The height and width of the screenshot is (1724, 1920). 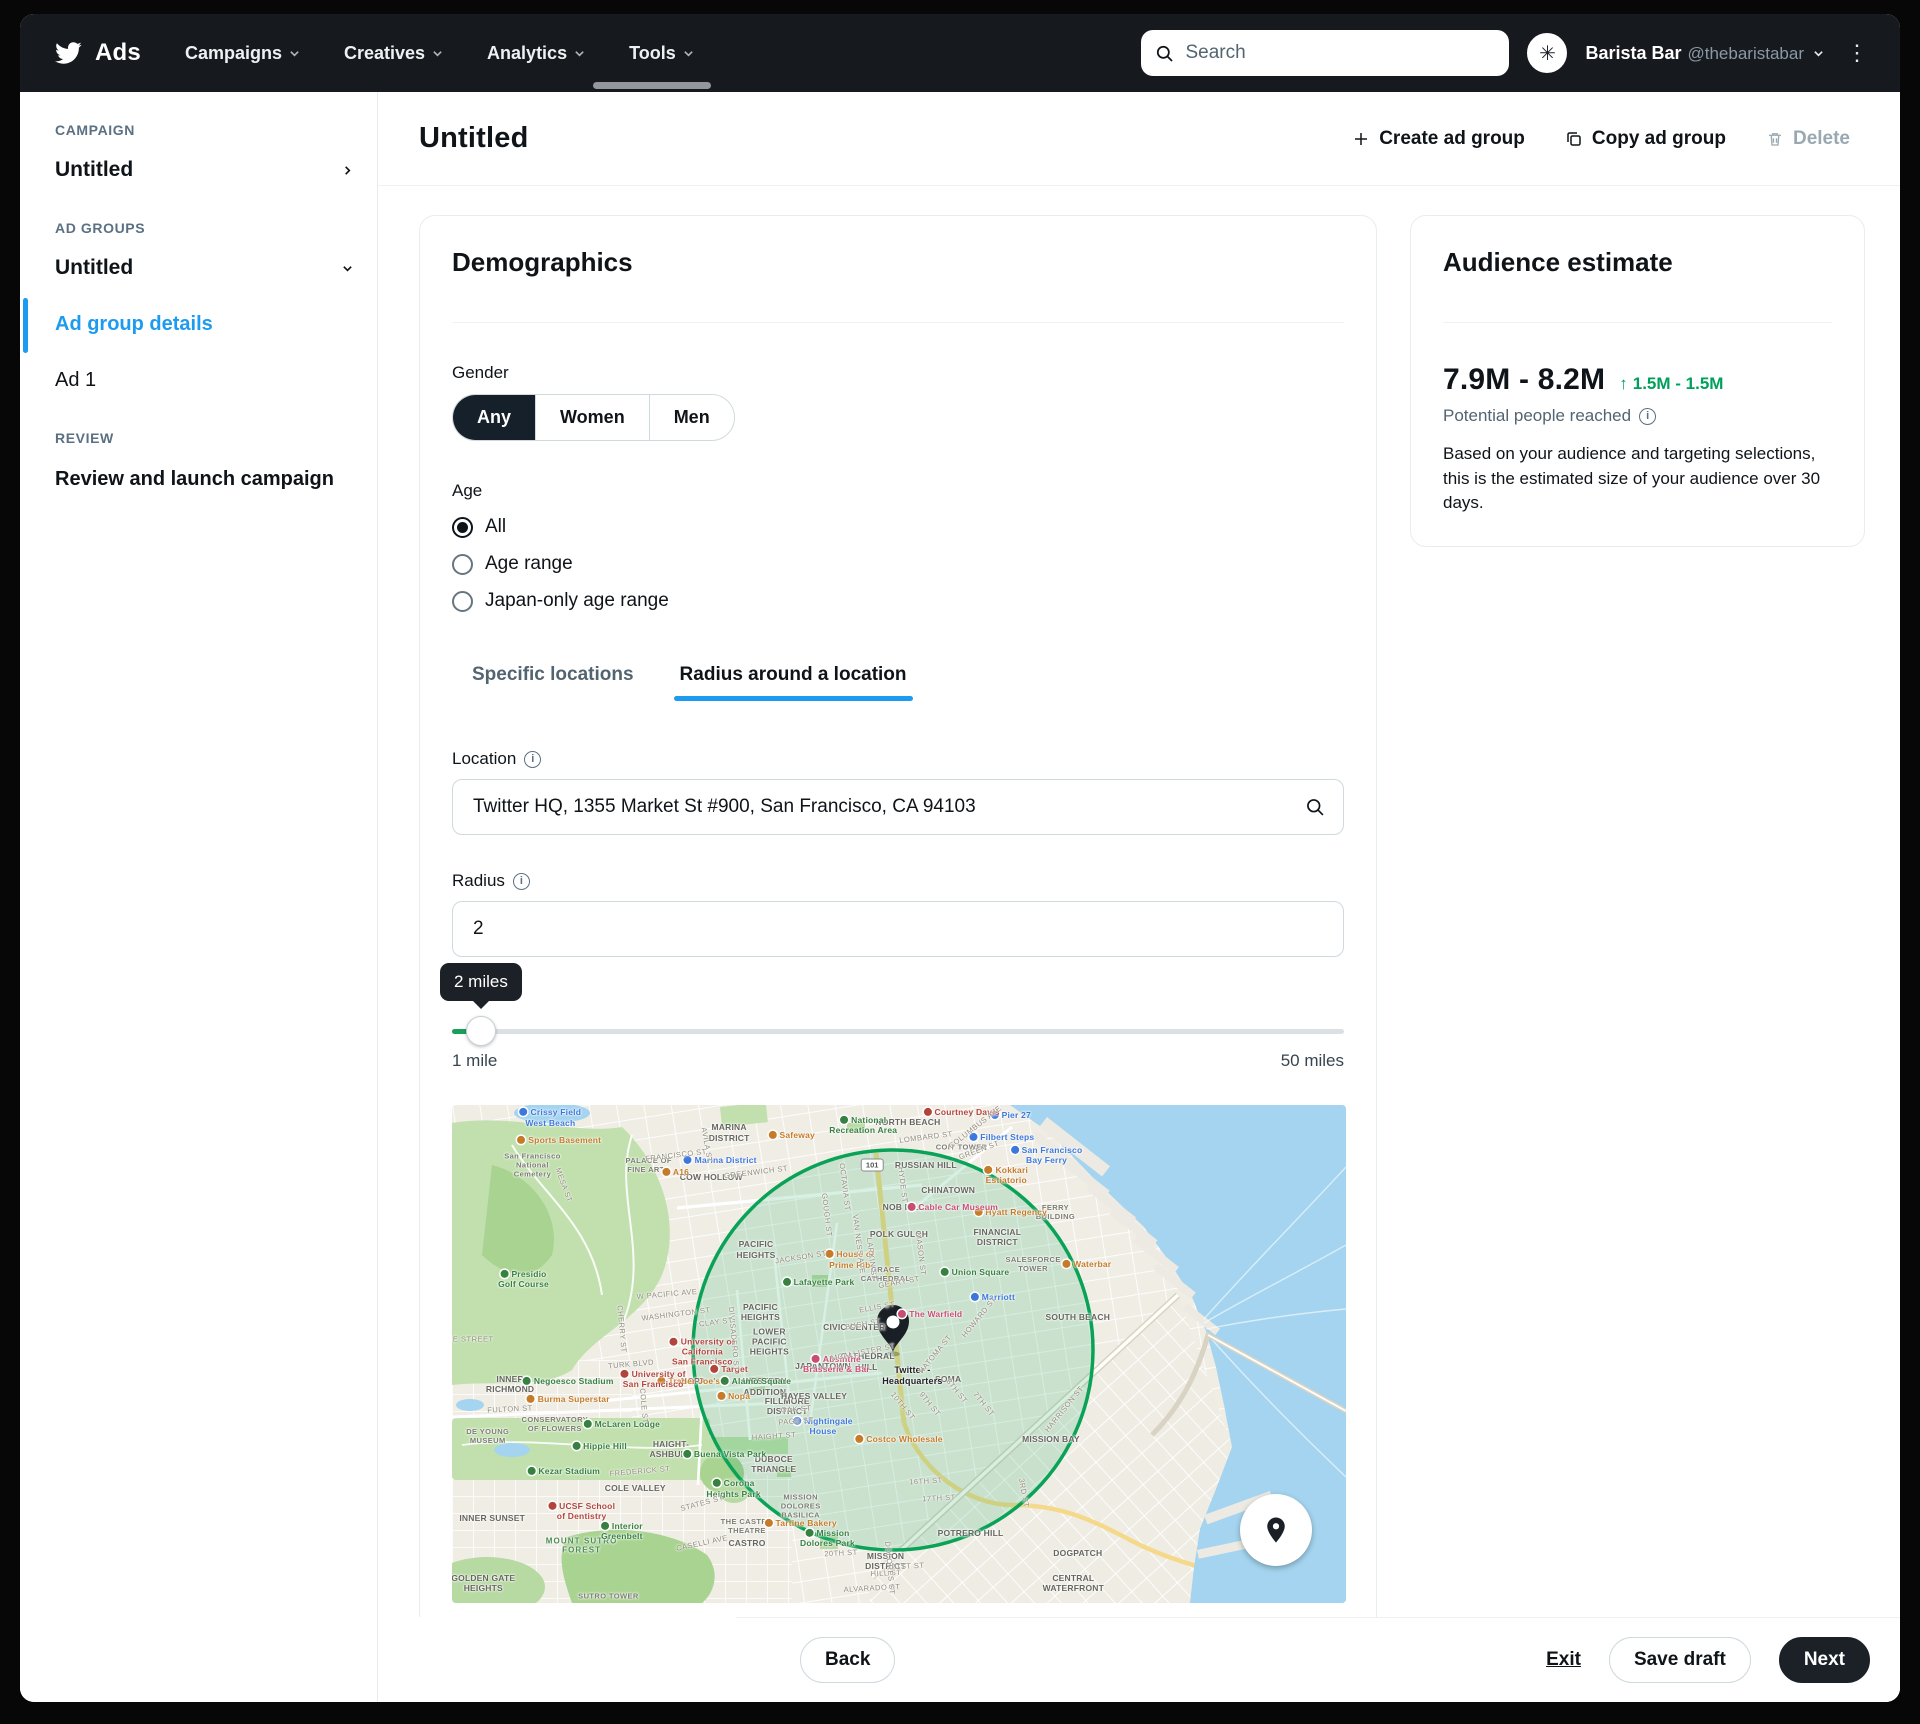 What do you see at coordinates (863, 1324) in the screenshot?
I see `map-label: BUSH ST` at bounding box center [863, 1324].